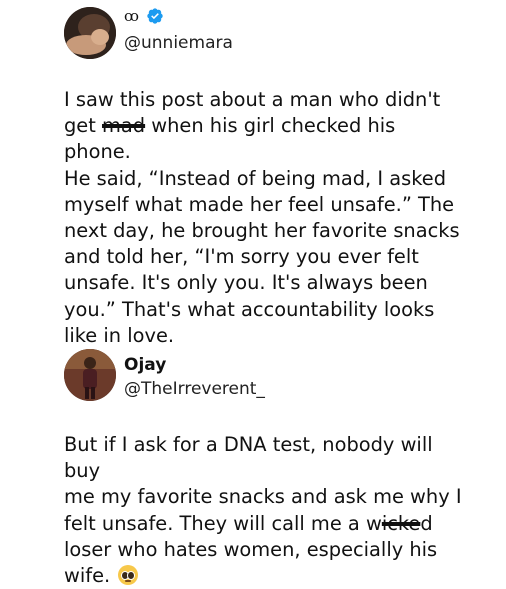 The width and height of the screenshot is (506, 589). I want to click on verified-badge-icon, so click(155, 16).